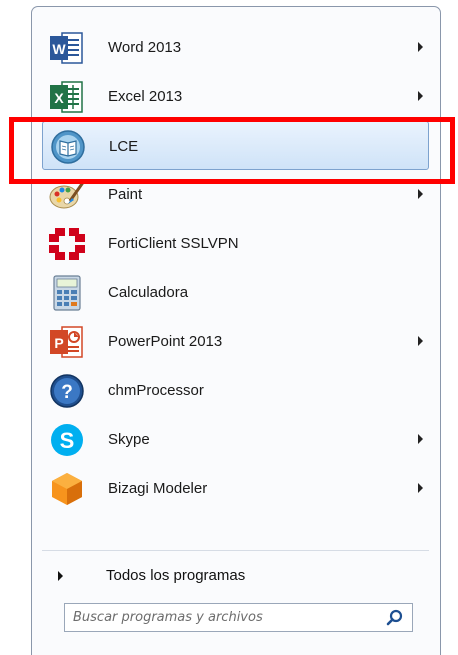 The height and width of the screenshot is (655, 458). Describe the element at coordinates (235, 47) in the screenshot. I see `program-item-word: W Word 2013` at that location.